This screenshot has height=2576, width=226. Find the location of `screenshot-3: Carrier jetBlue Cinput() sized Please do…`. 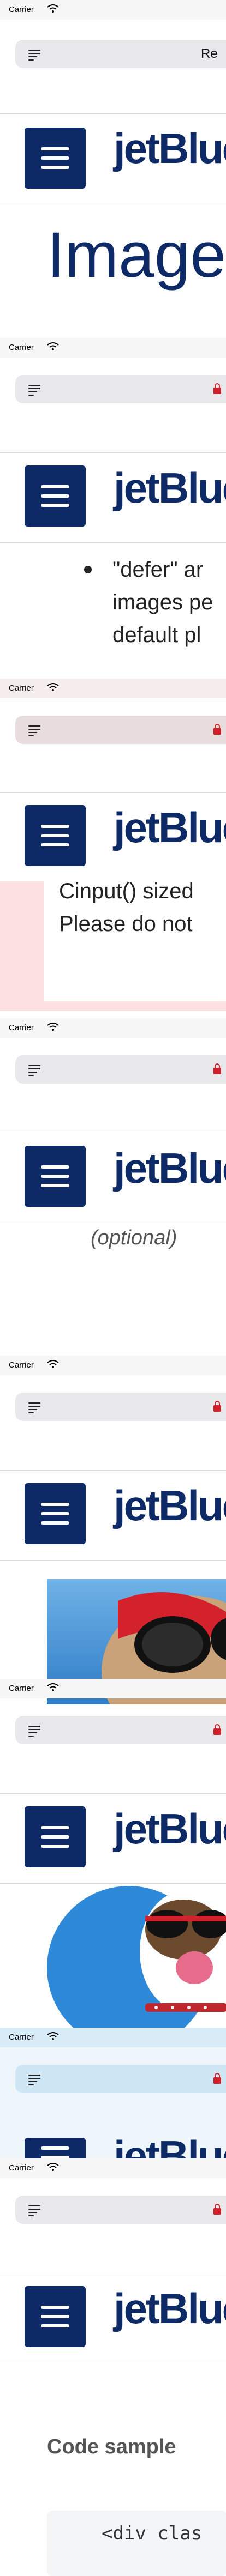

screenshot-3: Carrier jetBlue Cinput() sized Please do… is located at coordinates (113, 850).